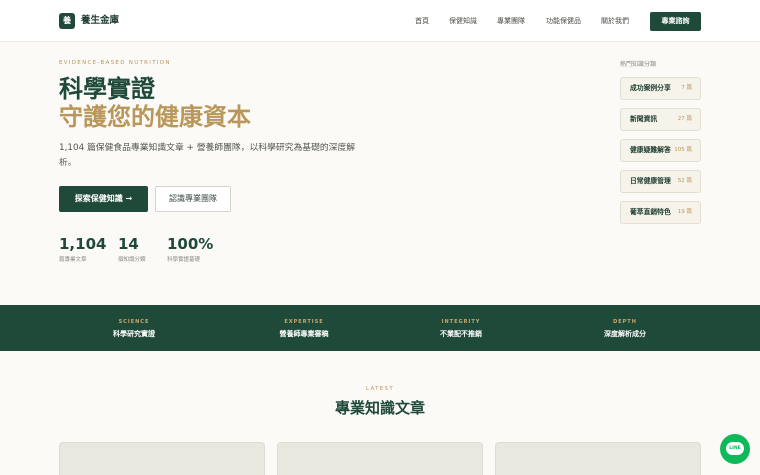  What do you see at coordinates (625, 322) in the screenshot?
I see `pillar-en-label: DEPTH` at bounding box center [625, 322].